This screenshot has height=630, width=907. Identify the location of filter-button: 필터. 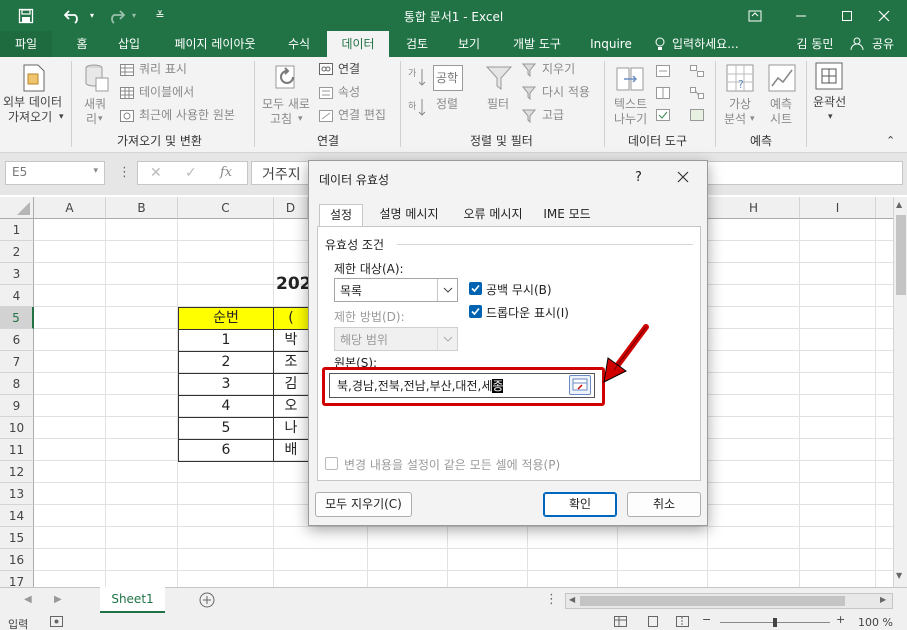
(498, 104).